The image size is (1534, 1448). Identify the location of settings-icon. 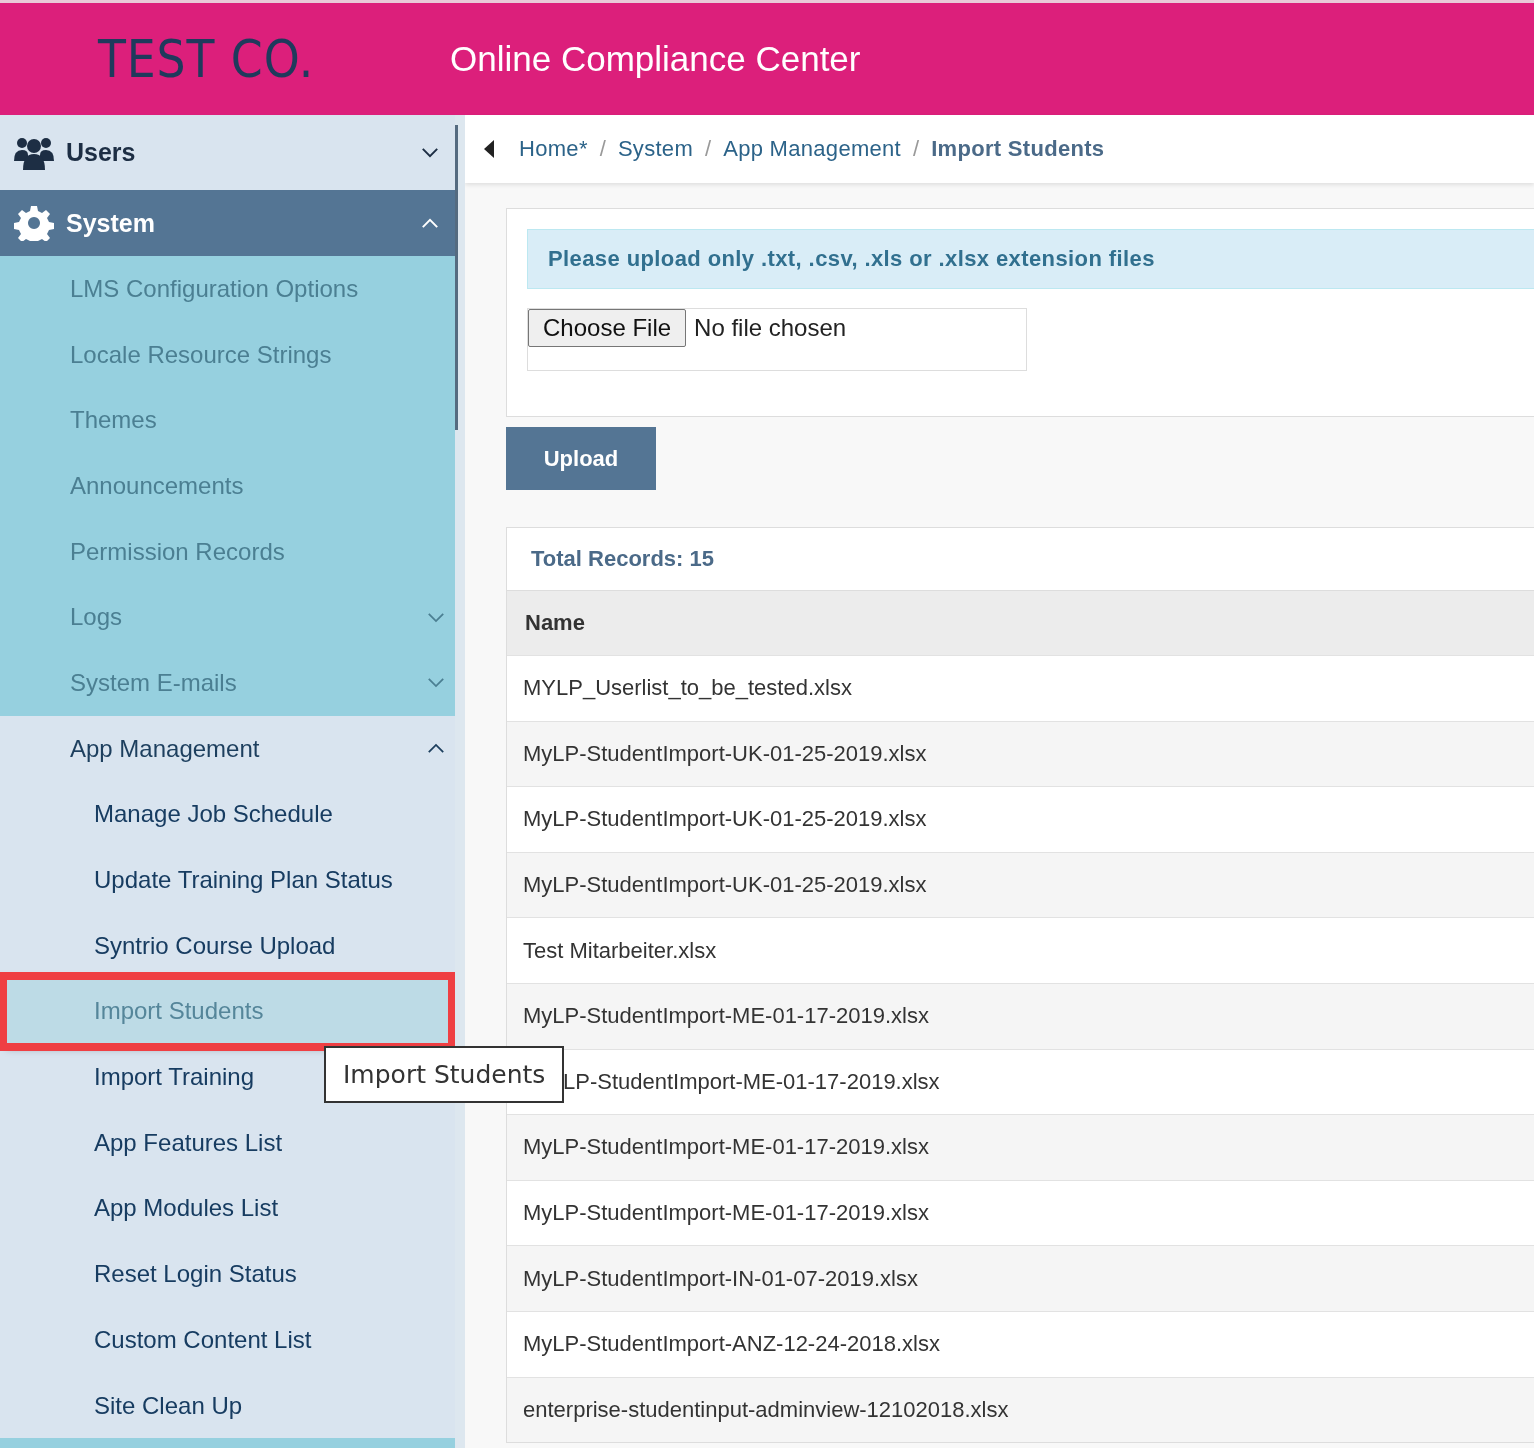
(34, 223).